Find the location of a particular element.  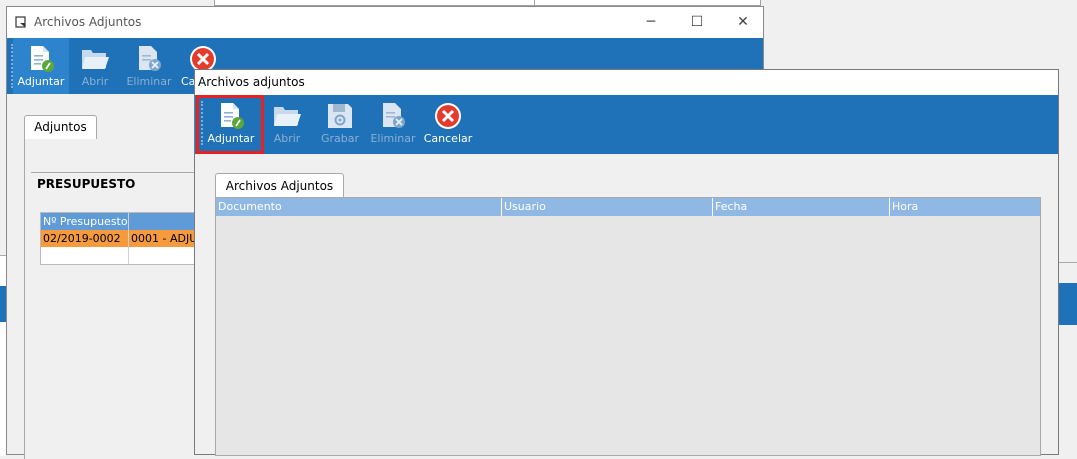

minimize-icon: ─ is located at coordinates (651, 22).